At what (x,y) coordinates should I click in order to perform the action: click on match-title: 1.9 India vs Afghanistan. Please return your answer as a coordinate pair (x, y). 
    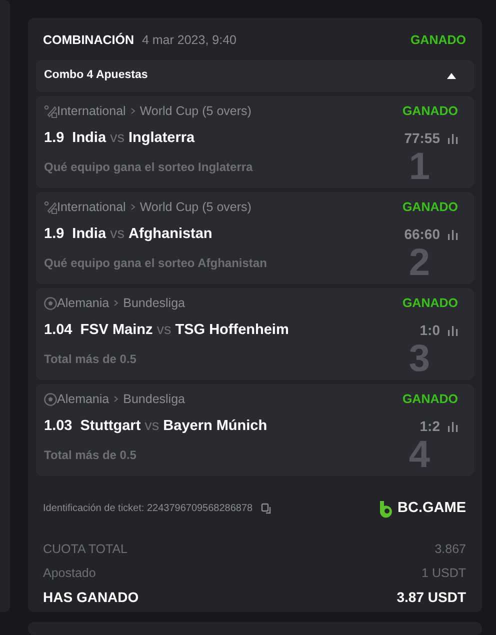
    Looking at the image, I should click on (128, 234).